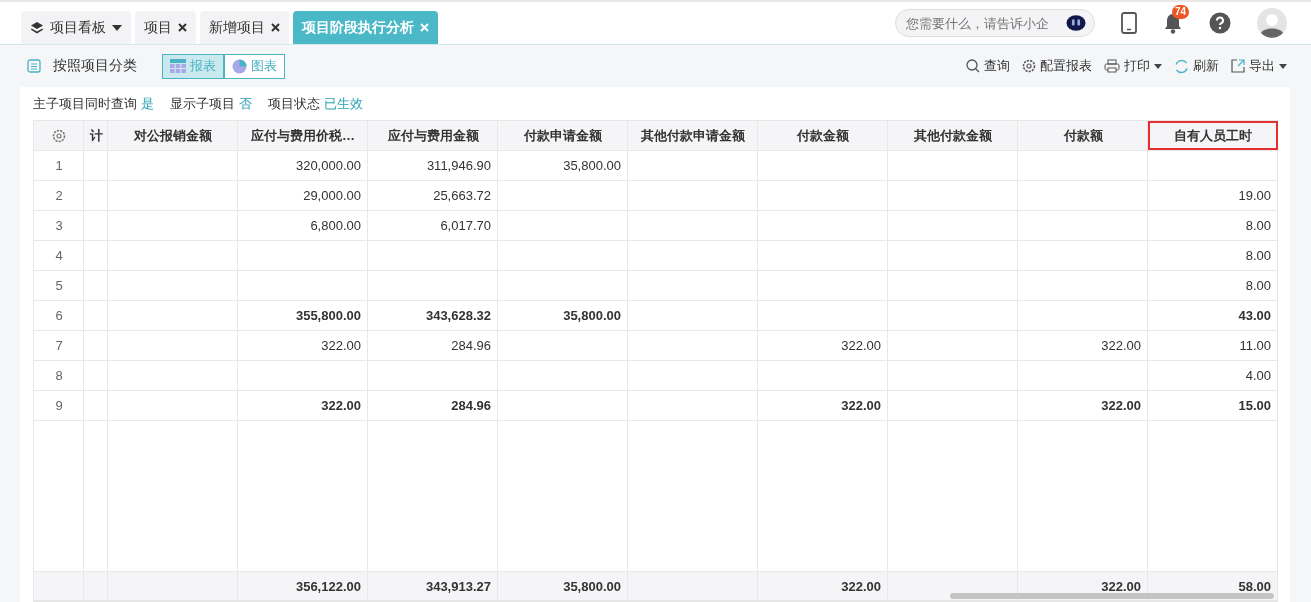 This screenshot has width=1311, height=602. Describe the element at coordinates (158, 27) in the screenshot. I see `tab-label: 项目` at that location.